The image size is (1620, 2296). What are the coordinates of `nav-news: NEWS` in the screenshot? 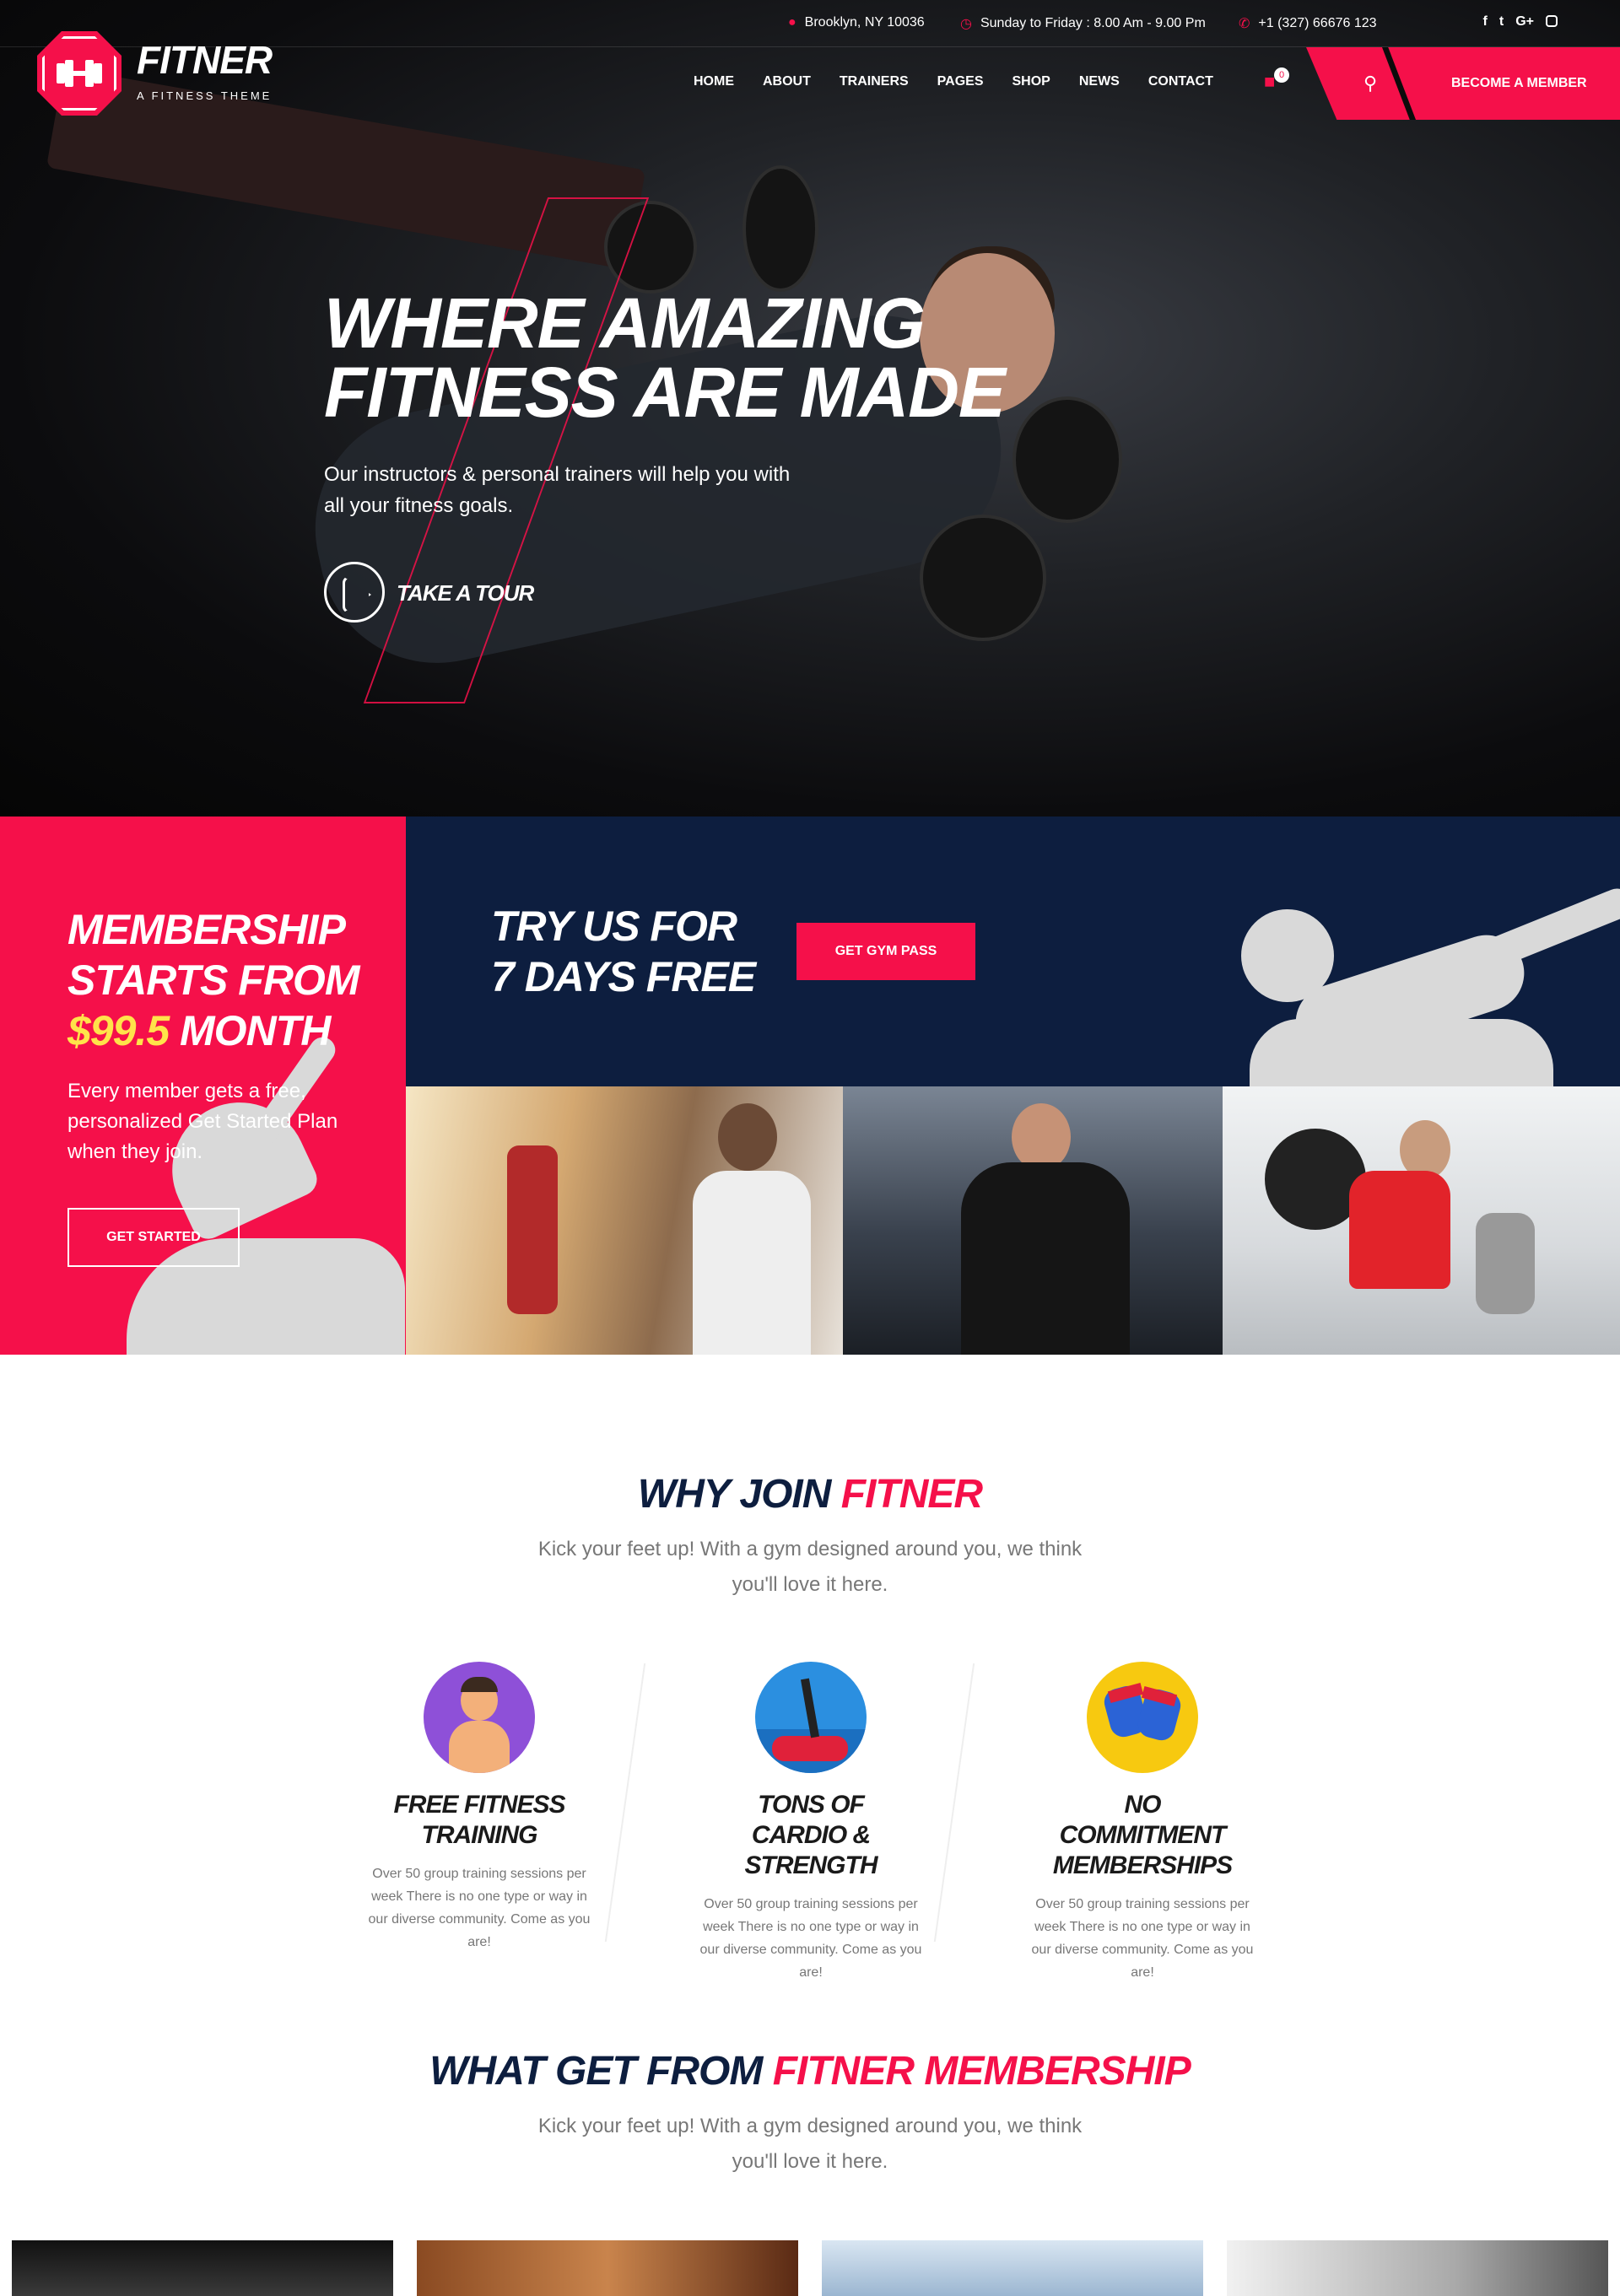 It's located at (1099, 81).